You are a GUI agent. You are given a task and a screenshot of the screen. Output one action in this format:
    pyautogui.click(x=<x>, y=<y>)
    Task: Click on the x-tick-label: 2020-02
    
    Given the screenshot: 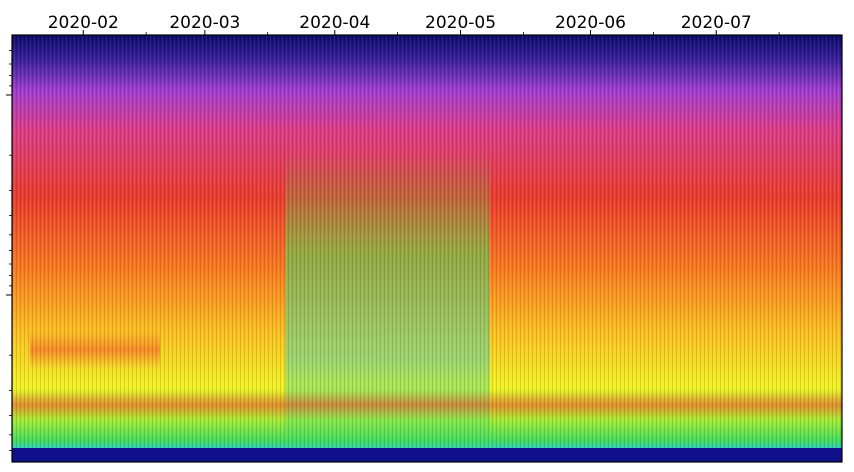 What is the action you would take?
    pyautogui.click(x=83, y=23)
    